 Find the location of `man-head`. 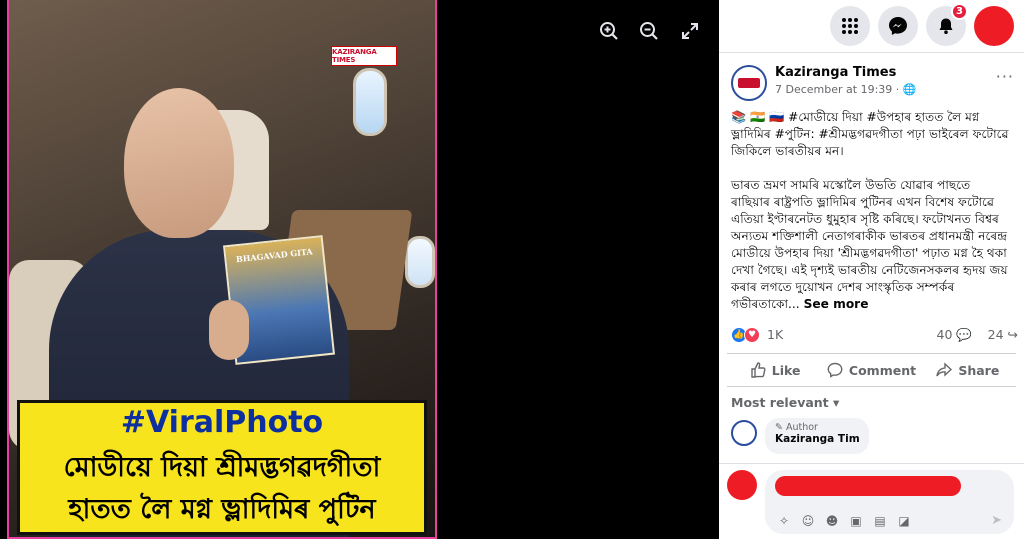

man-head is located at coordinates (179, 163).